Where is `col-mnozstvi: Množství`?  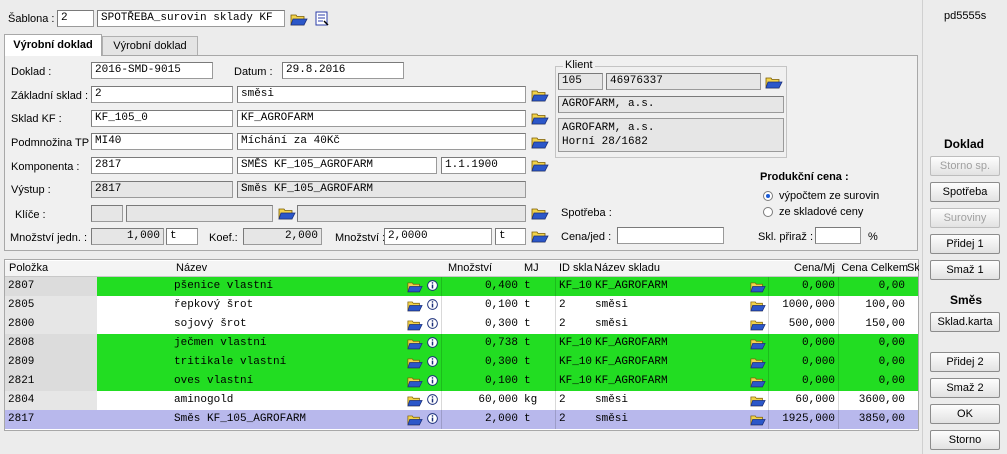
col-mnozstvi: Množství is located at coordinates (483, 268).